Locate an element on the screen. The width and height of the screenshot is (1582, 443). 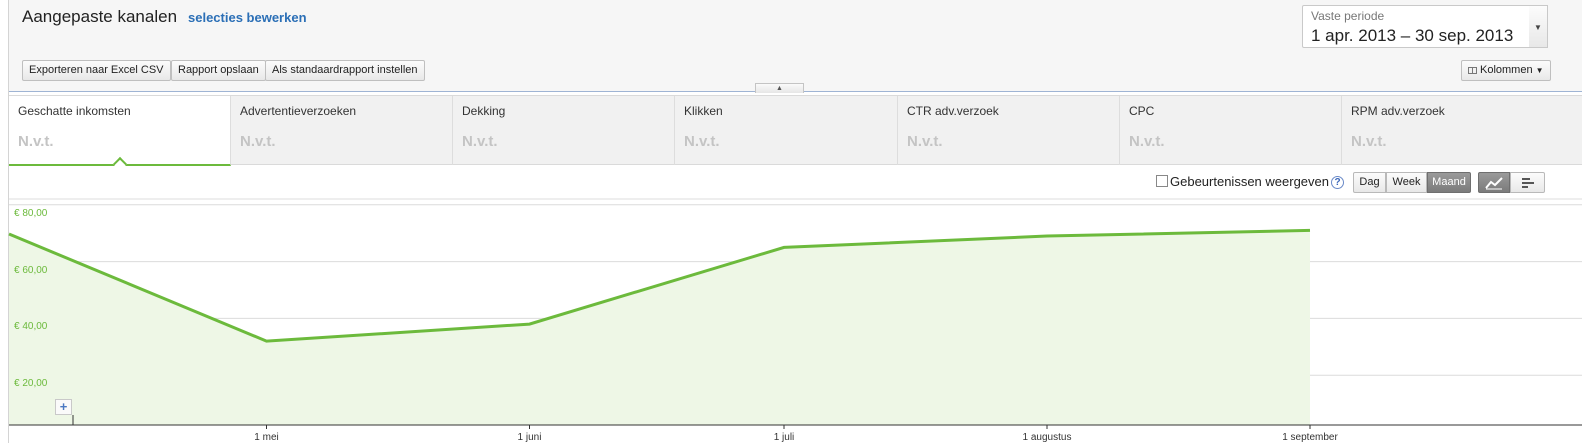
x-tick-label: 1 augustus is located at coordinates (1047, 437).